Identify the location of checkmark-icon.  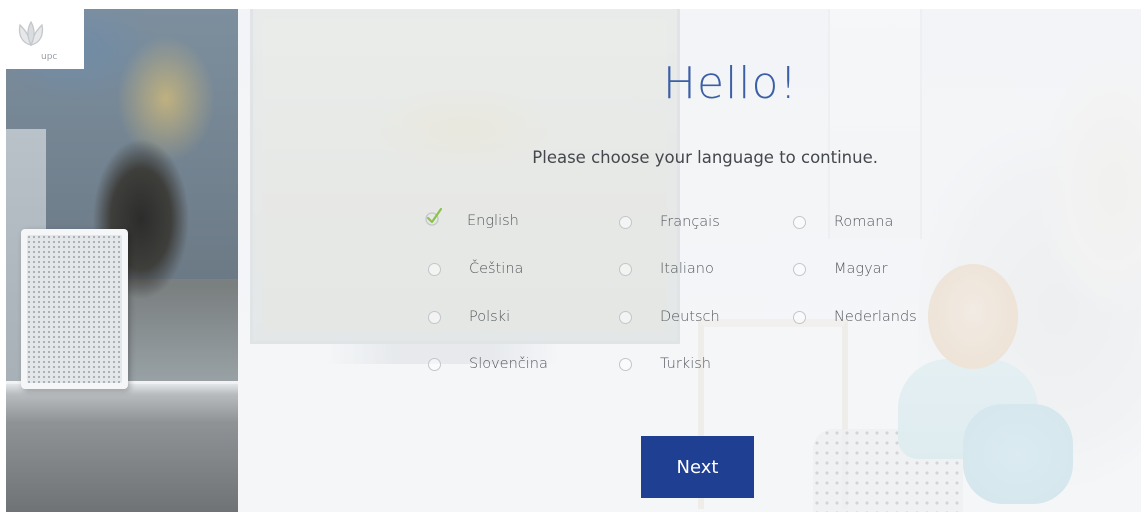
(434, 216).